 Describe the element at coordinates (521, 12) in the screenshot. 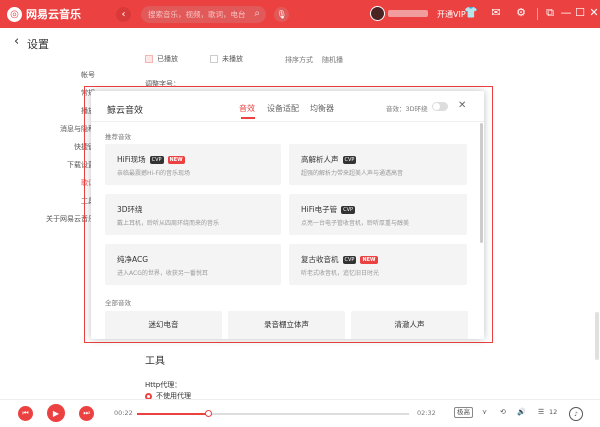

I see `gear-icon: ⚙` at that location.